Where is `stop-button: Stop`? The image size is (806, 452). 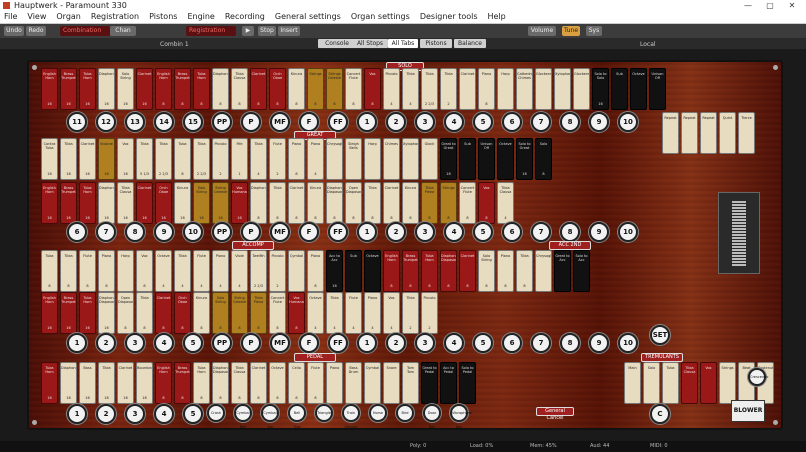
stop-button: Stop is located at coordinates (267, 31).